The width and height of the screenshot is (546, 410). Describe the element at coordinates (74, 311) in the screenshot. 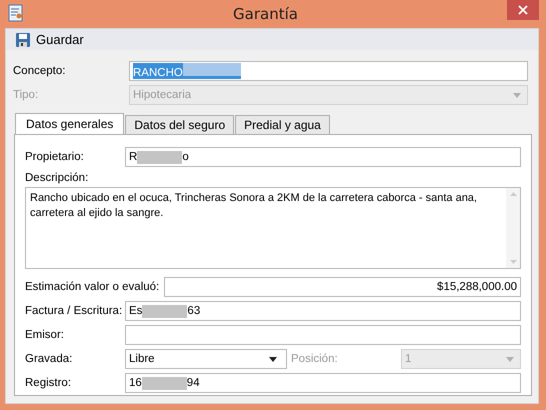

I see `field-label: Factura / Escritura:` at that location.